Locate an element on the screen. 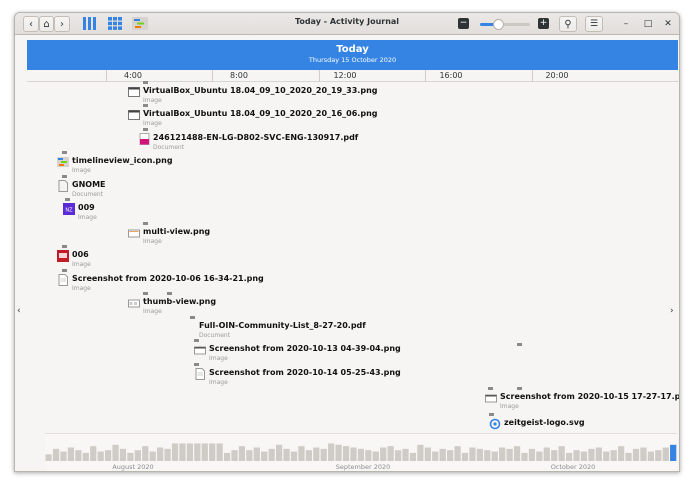 The width and height of the screenshot is (689, 486). previous-day-button: ‹ is located at coordinates (19, 311).